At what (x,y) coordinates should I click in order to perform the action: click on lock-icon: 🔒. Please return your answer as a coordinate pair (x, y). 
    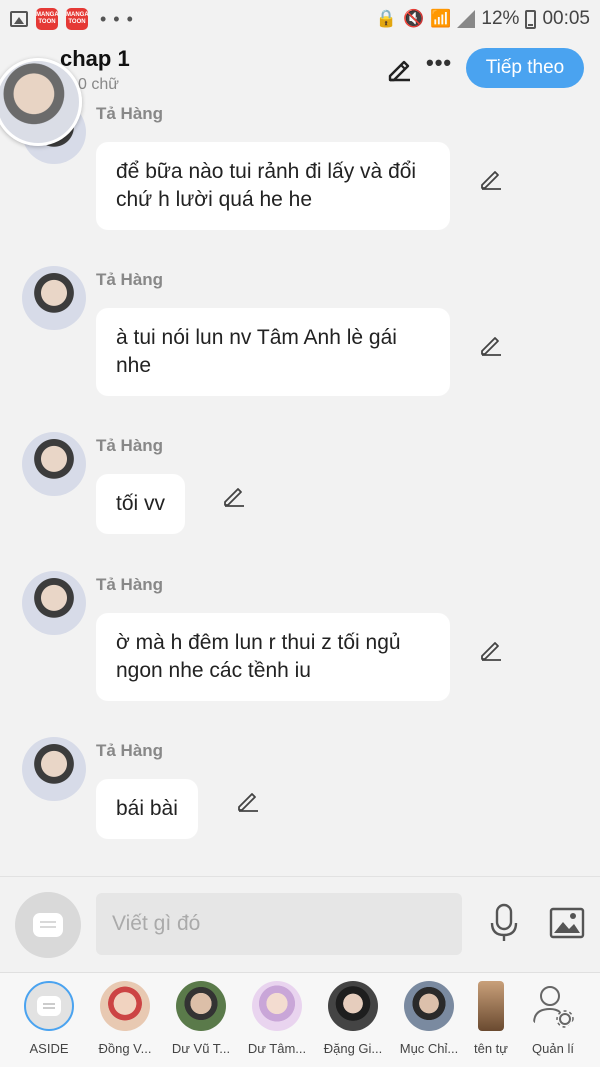
    Looking at the image, I should click on (386, 18).